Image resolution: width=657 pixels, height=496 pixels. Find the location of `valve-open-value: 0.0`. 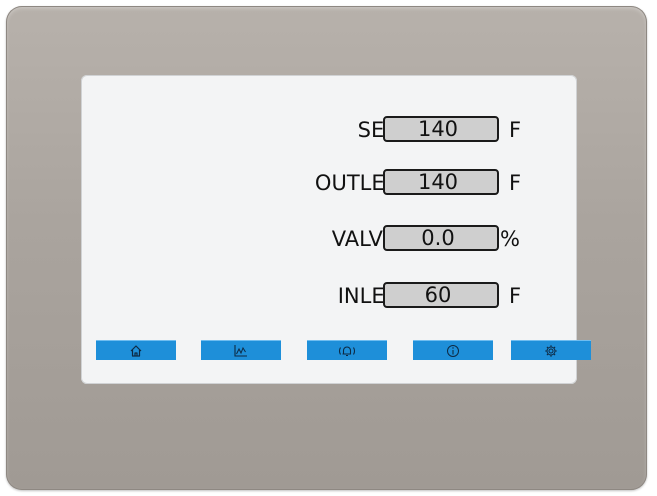

valve-open-value: 0.0 is located at coordinates (438, 238).